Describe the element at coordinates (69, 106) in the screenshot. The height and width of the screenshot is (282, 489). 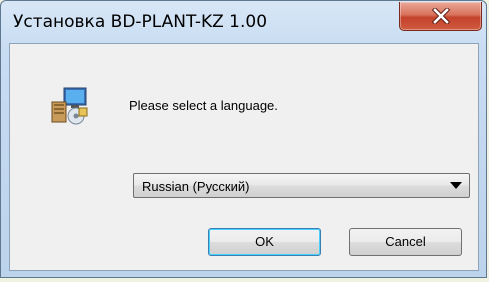
I see `setup-installer-icon` at that location.